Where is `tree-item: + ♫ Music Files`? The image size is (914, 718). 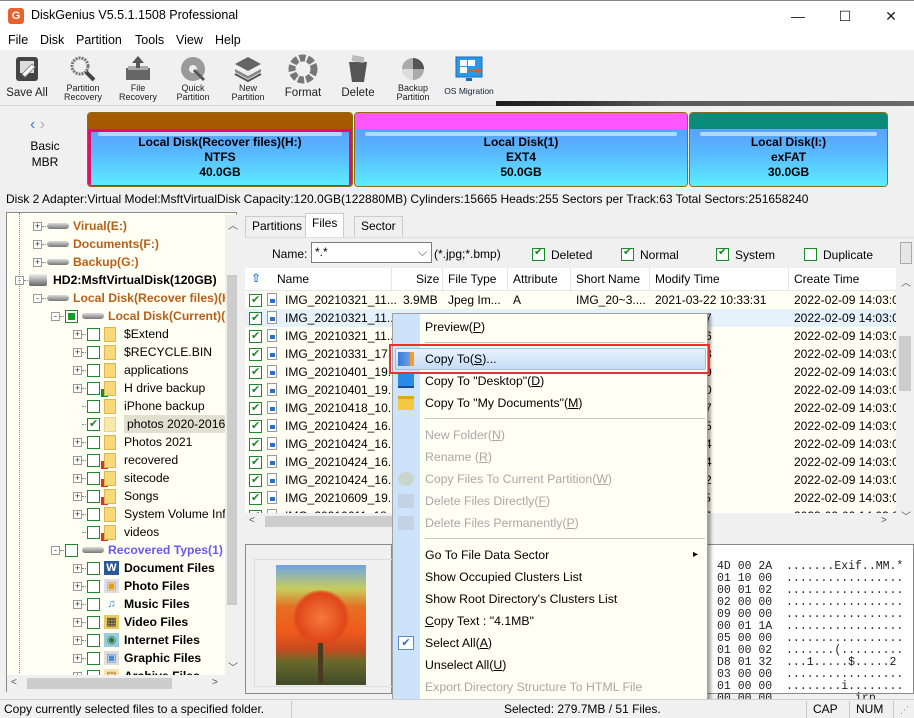
tree-item: + ♫ Music Files is located at coordinates (113, 604).